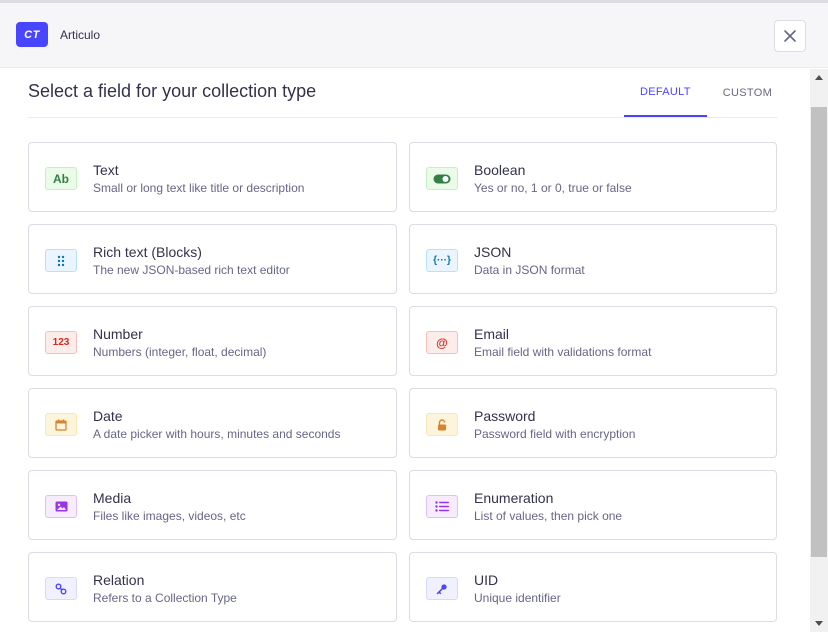 This screenshot has height=632, width=828. I want to click on scroll-down-arrow, so click(819, 623).